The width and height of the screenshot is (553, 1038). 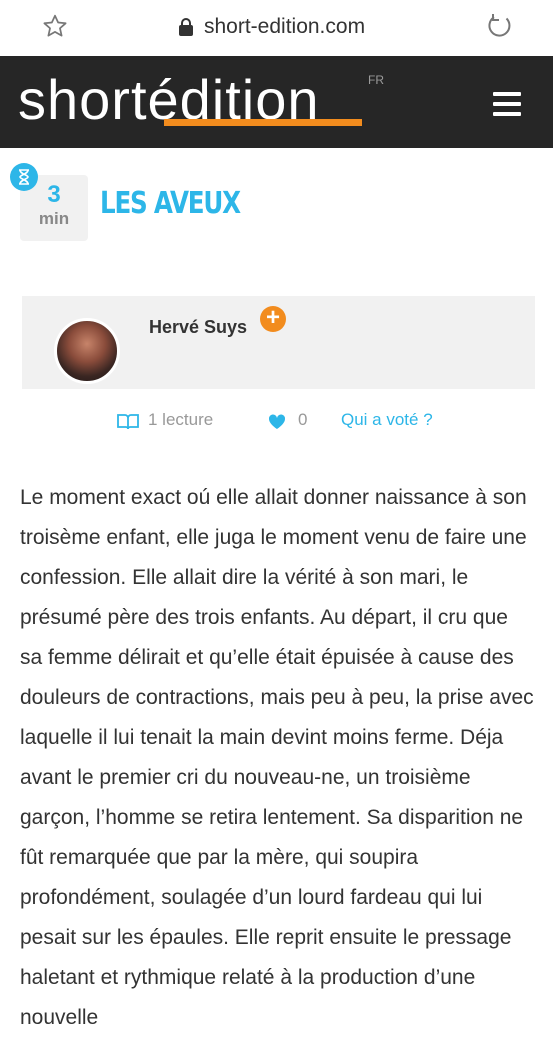 I want to click on hourglass-icon, so click(x=24, y=177).